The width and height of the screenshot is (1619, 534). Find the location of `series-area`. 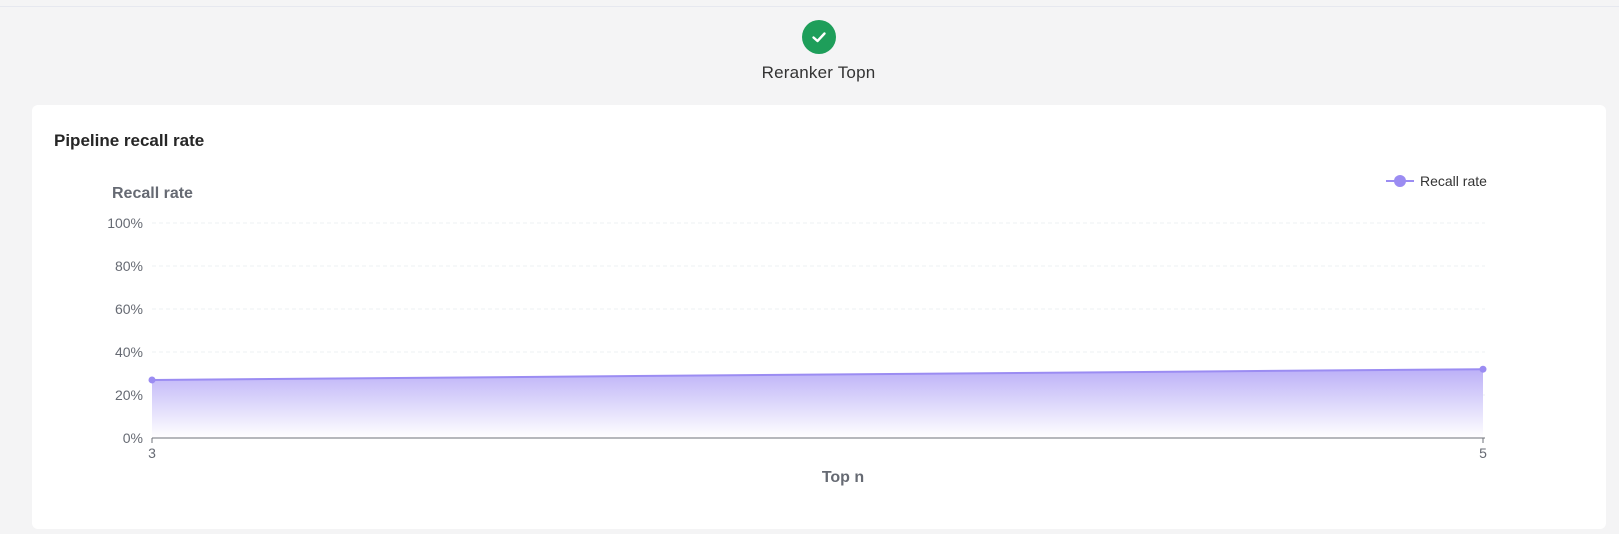

series-area is located at coordinates (817, 403).